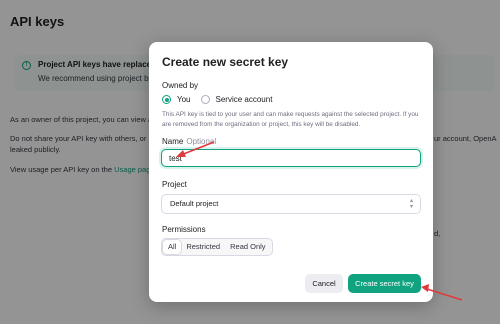 The image size is (500, 324). Describe the element at coordinates (194, 203) in the screenshot. I see `project-select-value: Default project` at that location.